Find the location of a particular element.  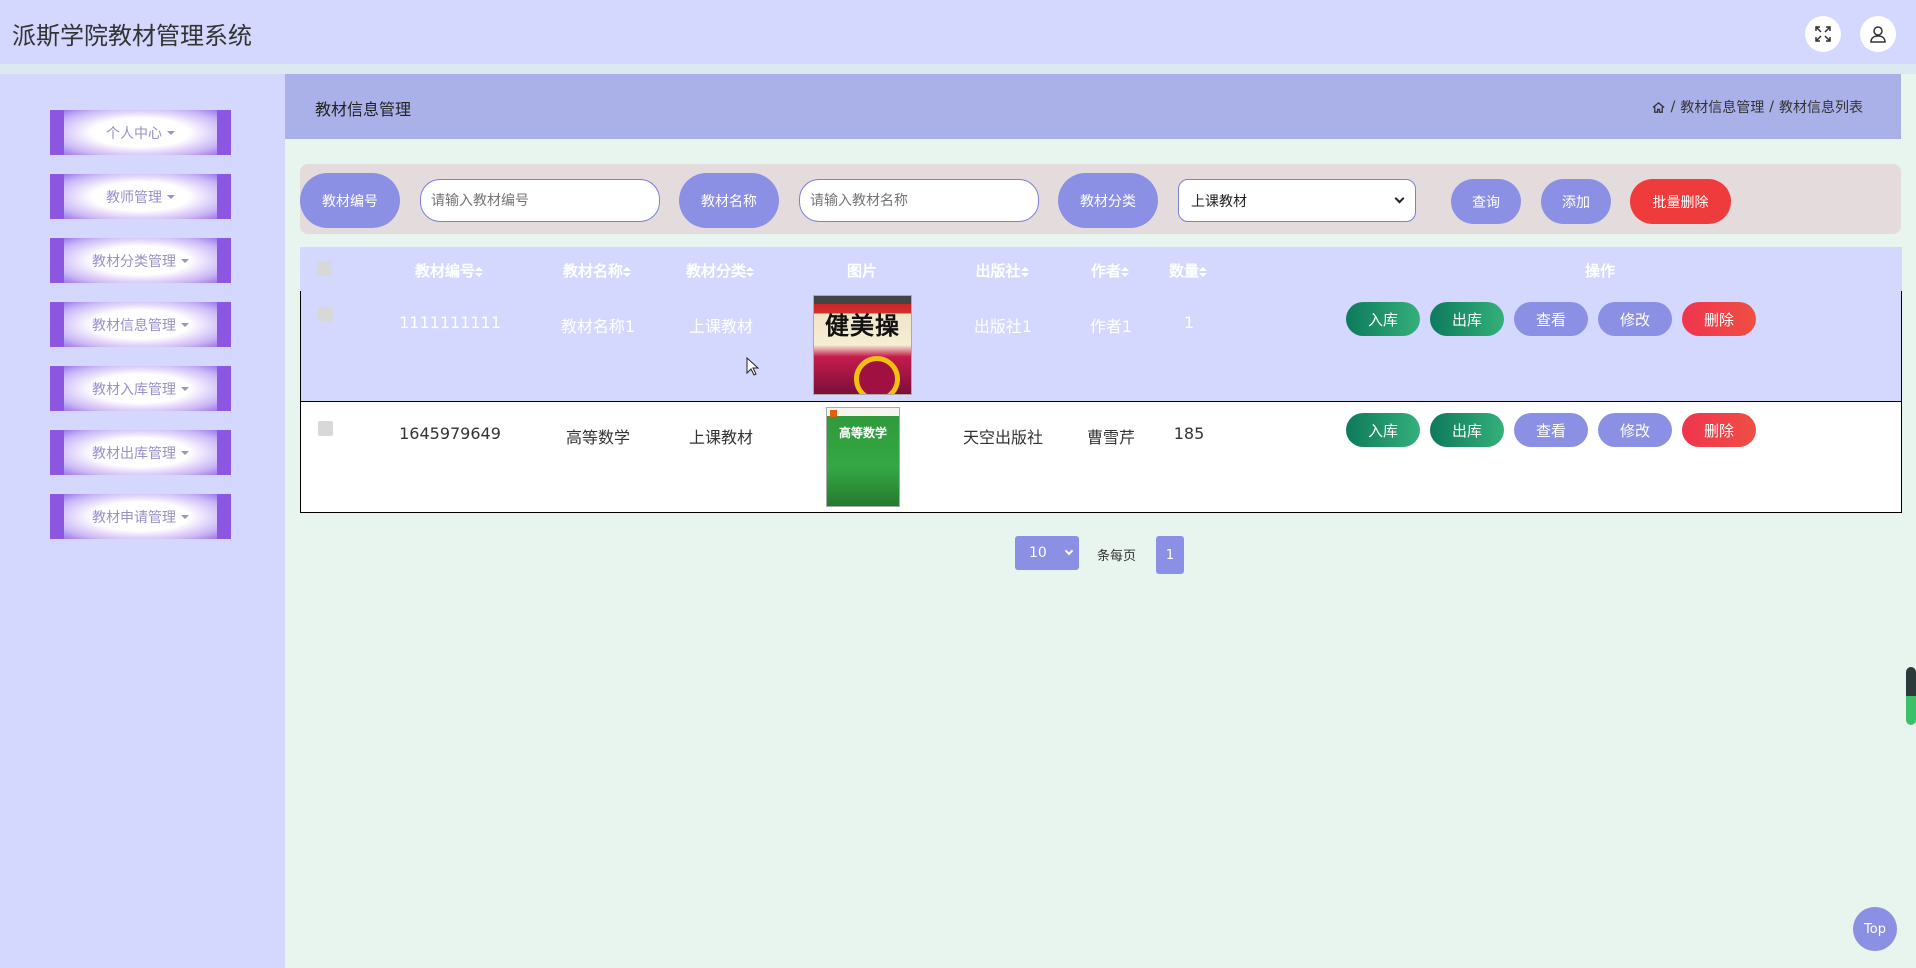

cell-name: 教材名称1 is located at coordinates (598, 326).